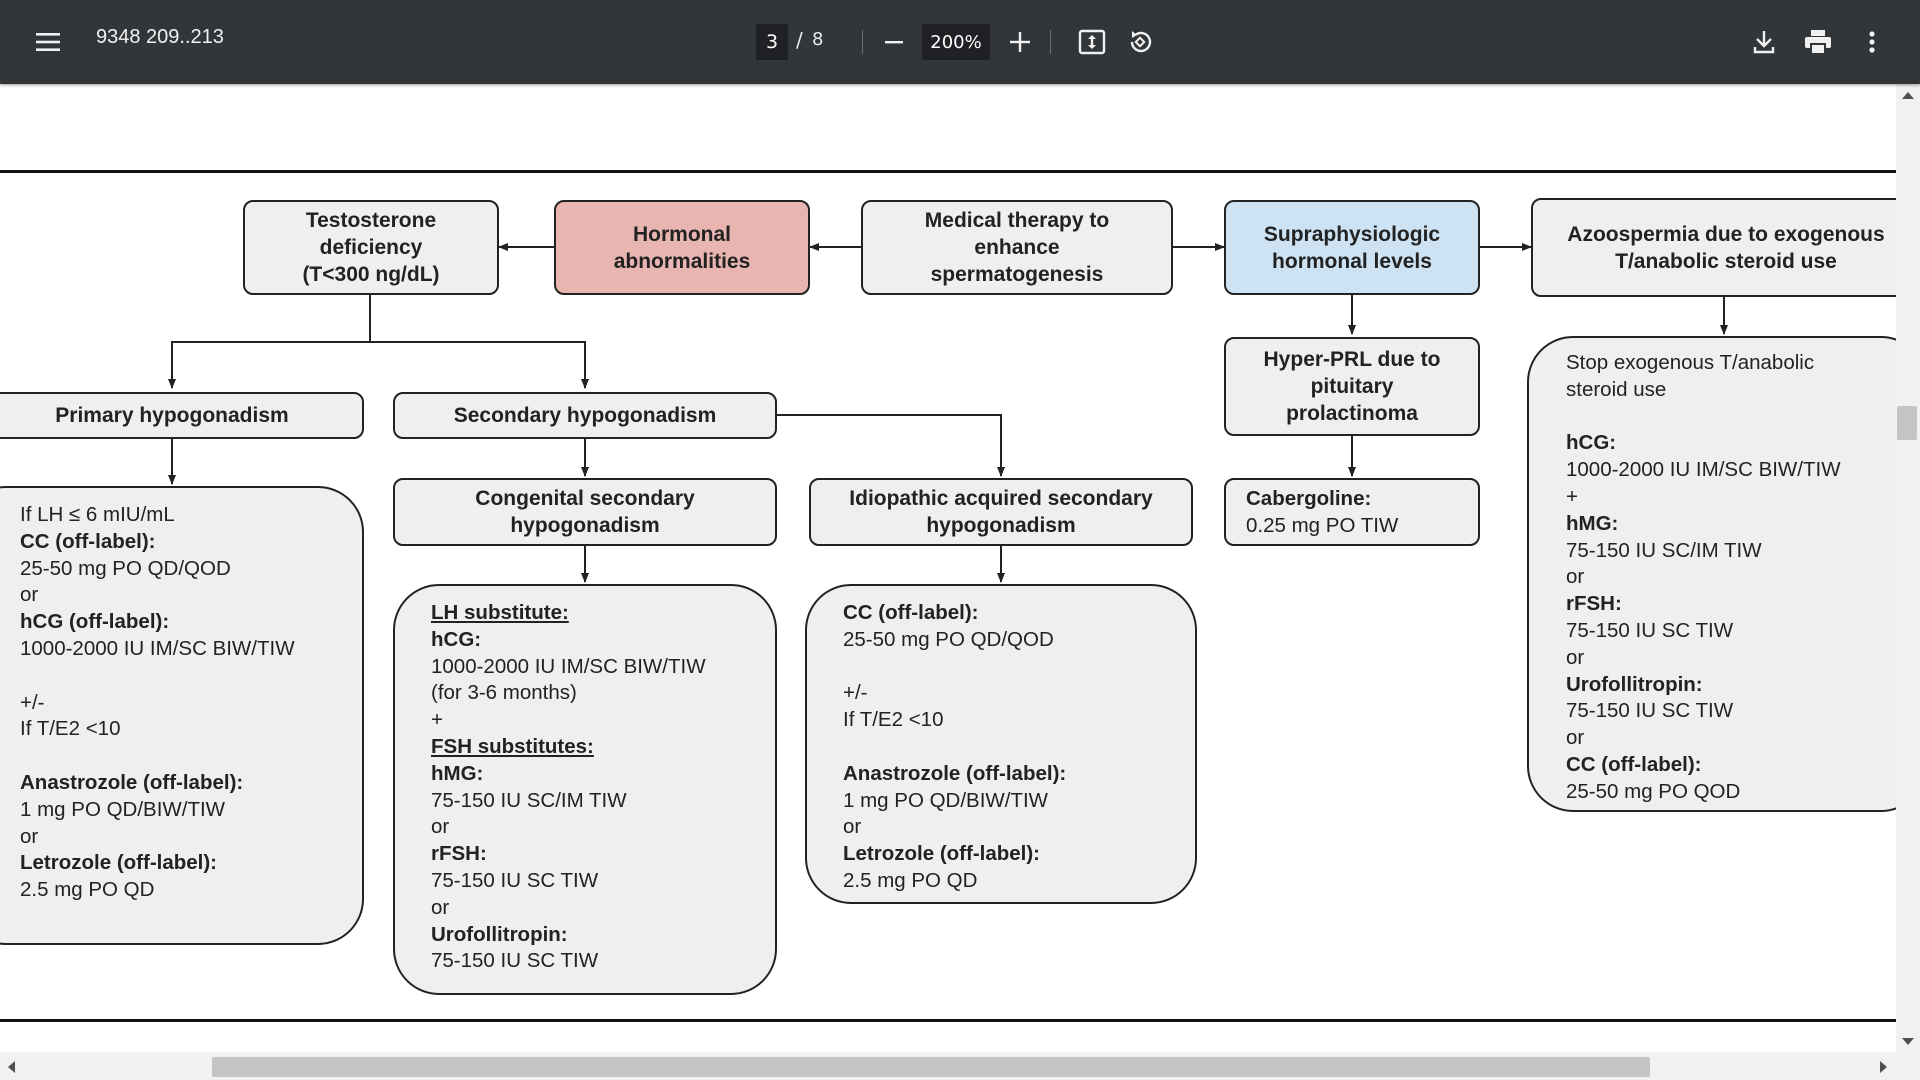  Describe the element at coordinates (371, 274) in the screenshot. I see `node-line: (T<300 ng/dL)` at that location.